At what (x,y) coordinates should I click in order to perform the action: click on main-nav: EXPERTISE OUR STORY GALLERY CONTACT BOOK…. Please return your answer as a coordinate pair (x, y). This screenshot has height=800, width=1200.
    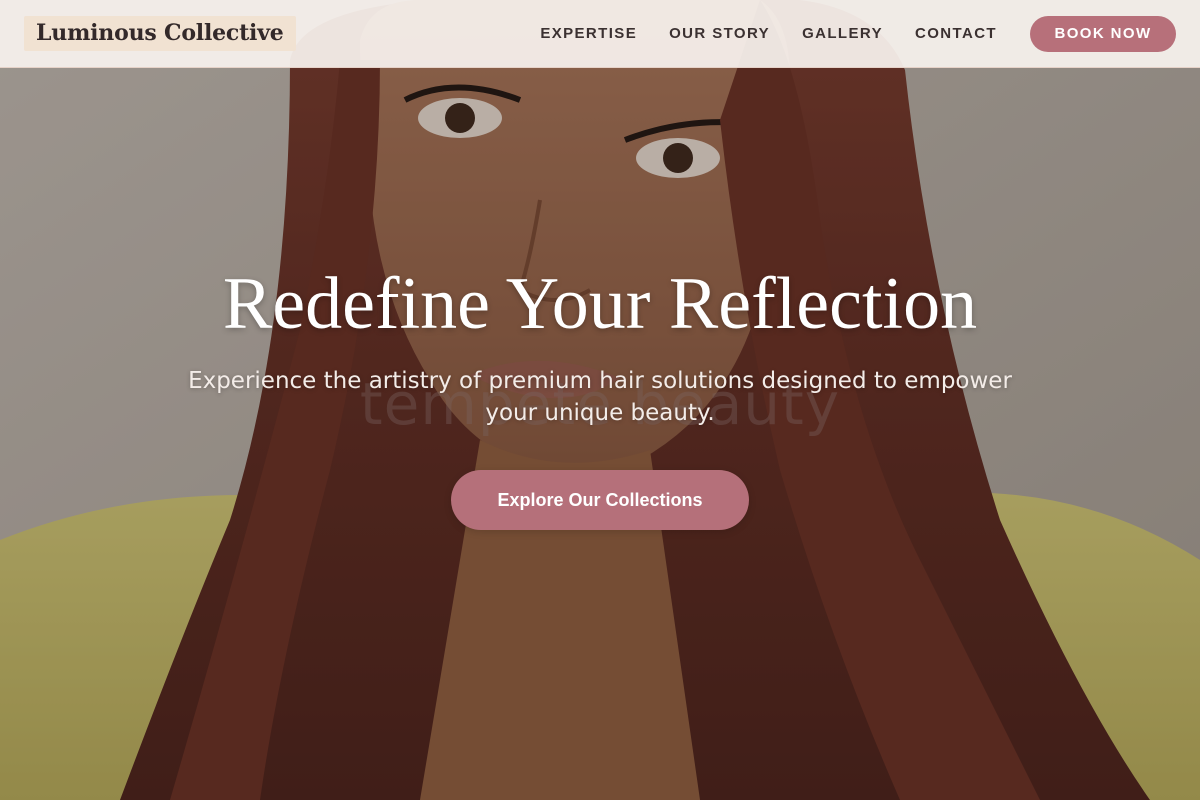
    Looking at the image, I should click on (842, 33).